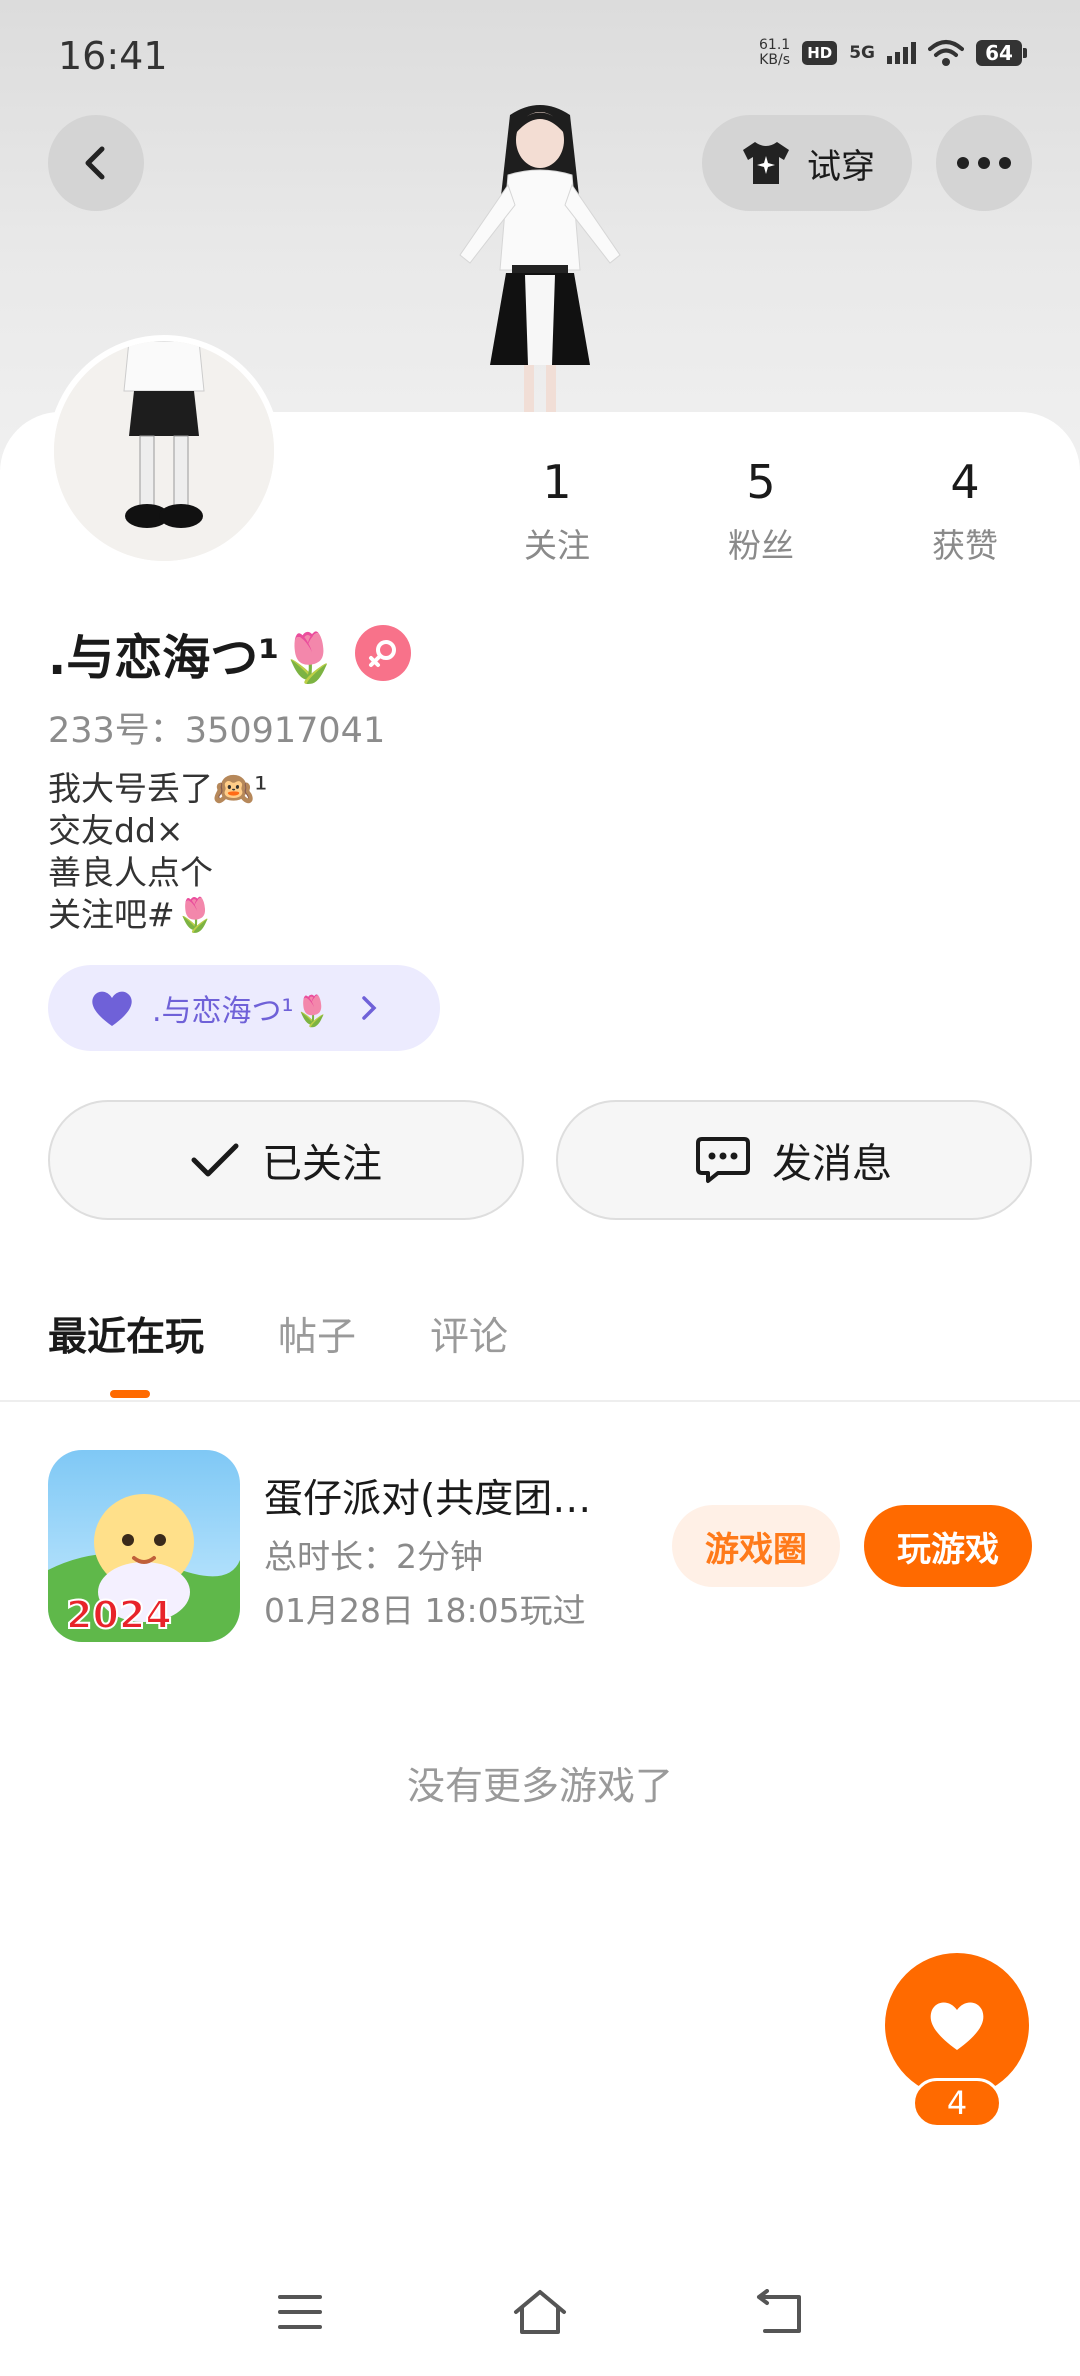 The image size is (1080, 2376). I want to click on avatar-figure, so click(164, 451).